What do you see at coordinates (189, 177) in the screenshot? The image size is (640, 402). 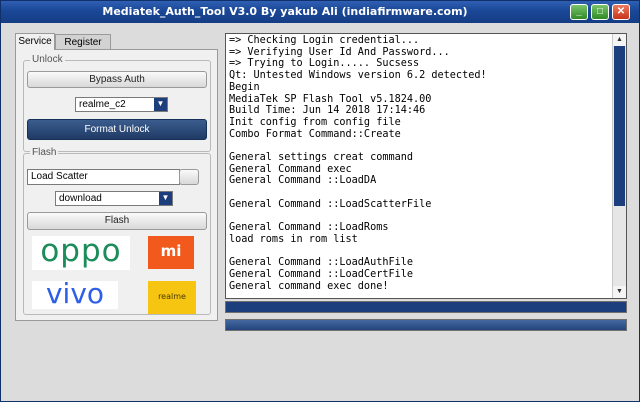 I see `browse-scatter-button` at bounding box center [189, 177].